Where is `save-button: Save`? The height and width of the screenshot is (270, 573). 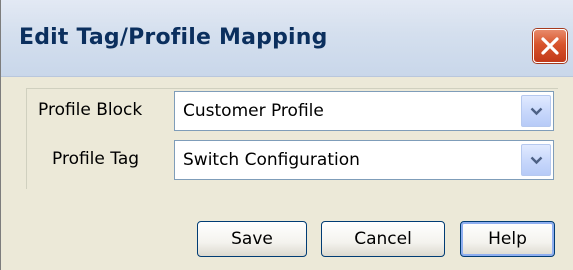
save-button: Save is located at coordinates (252, 239).